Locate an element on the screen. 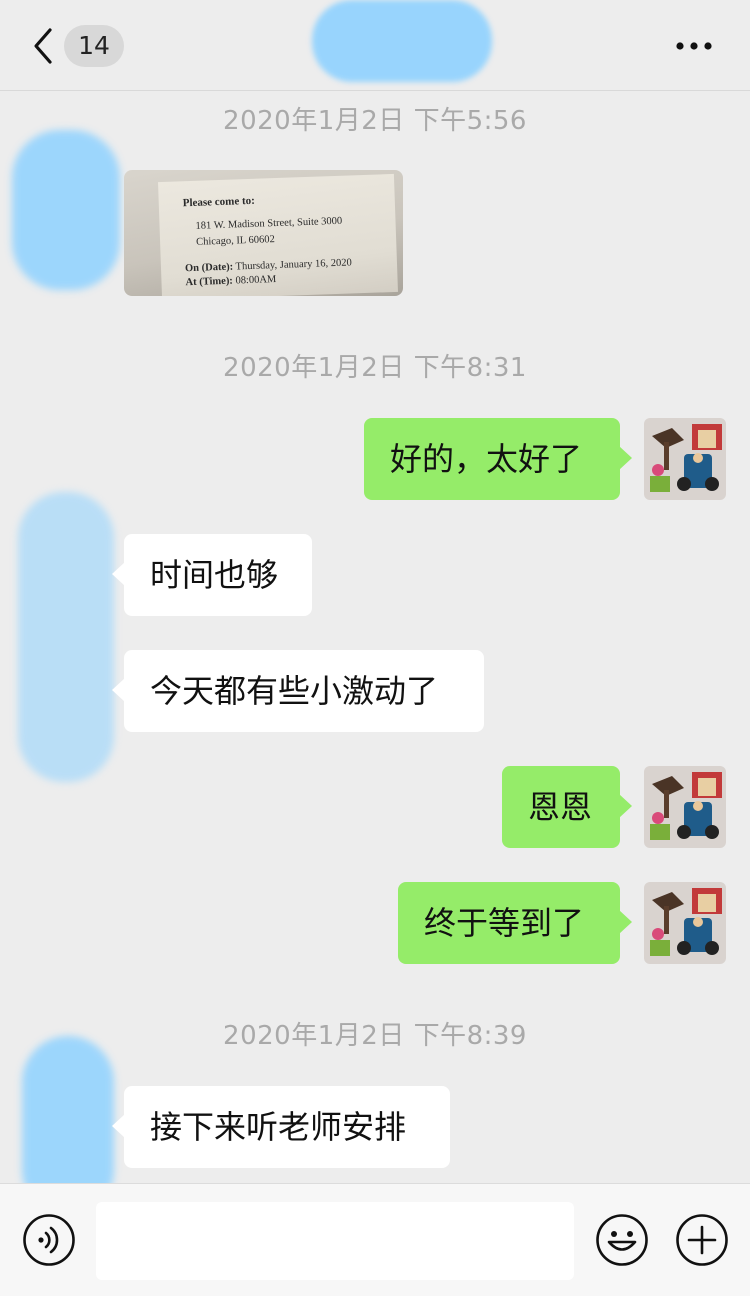 The height and width of the screenshot is (1296, 750). chat-header: 14 is located at coordinates (375, 45).